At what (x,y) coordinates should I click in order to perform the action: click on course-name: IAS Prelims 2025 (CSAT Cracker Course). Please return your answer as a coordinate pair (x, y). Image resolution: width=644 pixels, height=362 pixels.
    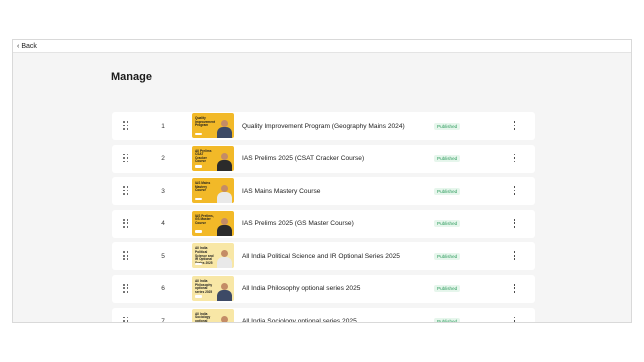
    Looking at the image, I should click on (303, 158).